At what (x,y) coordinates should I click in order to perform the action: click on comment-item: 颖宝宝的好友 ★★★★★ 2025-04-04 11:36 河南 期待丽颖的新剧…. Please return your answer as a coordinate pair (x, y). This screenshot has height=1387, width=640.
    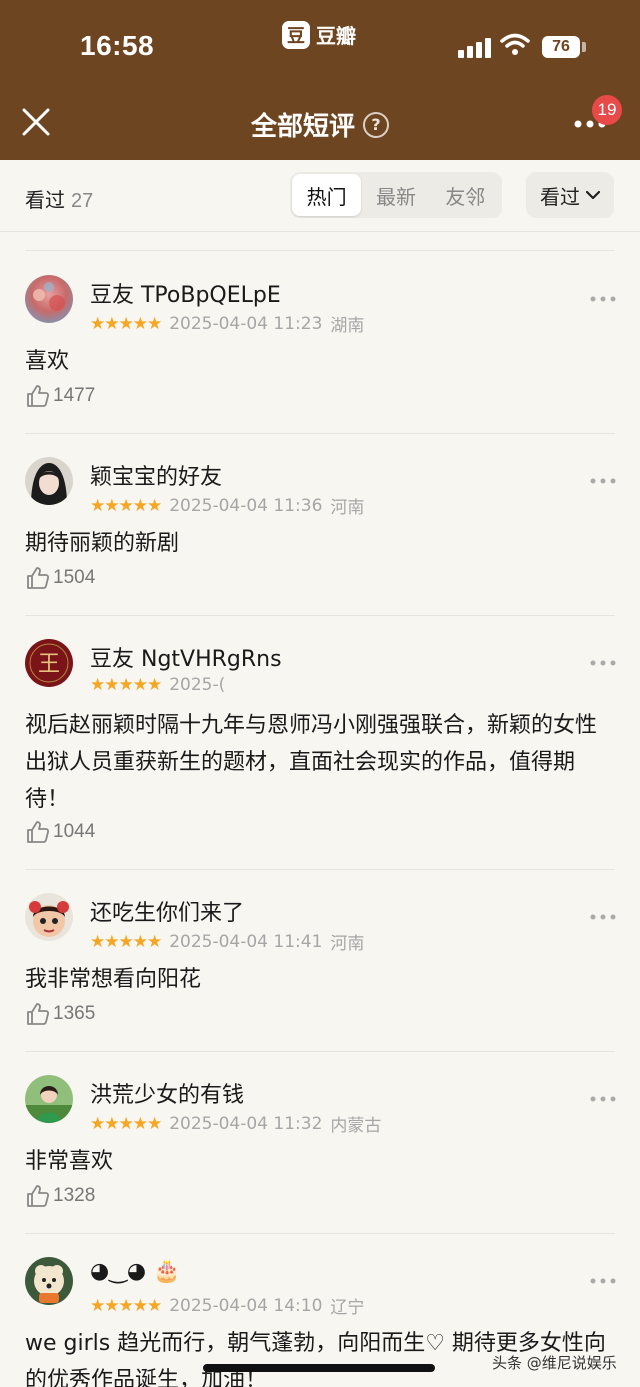
    Looking at the image, I should click on (320, 524).